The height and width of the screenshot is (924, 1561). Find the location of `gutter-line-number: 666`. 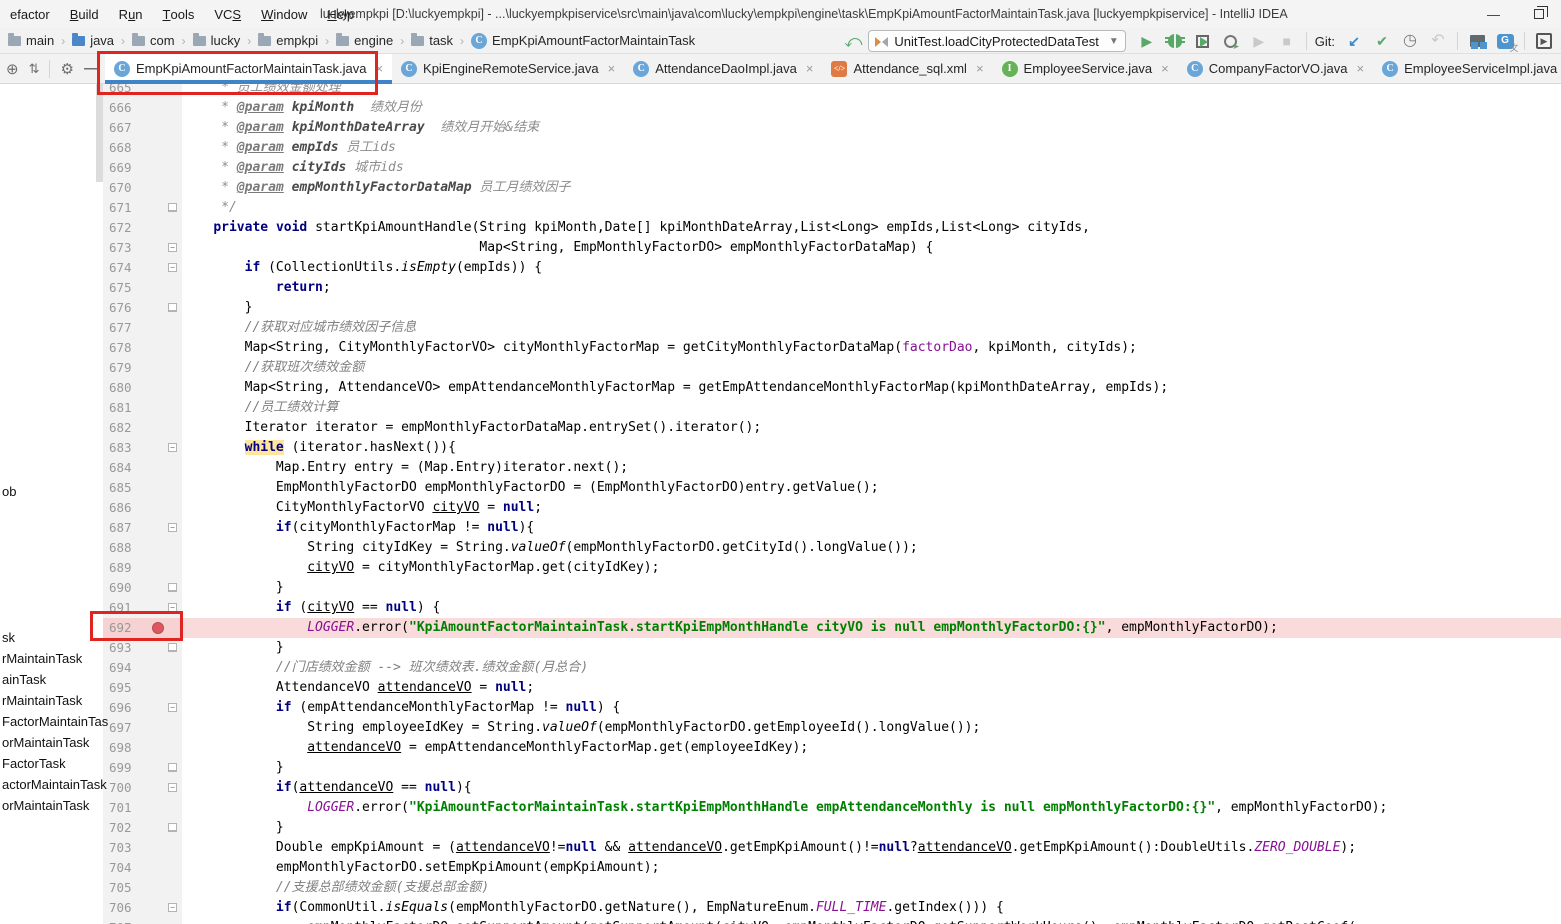

gutter-line-number: 666 is located at coordinates (142, 108).